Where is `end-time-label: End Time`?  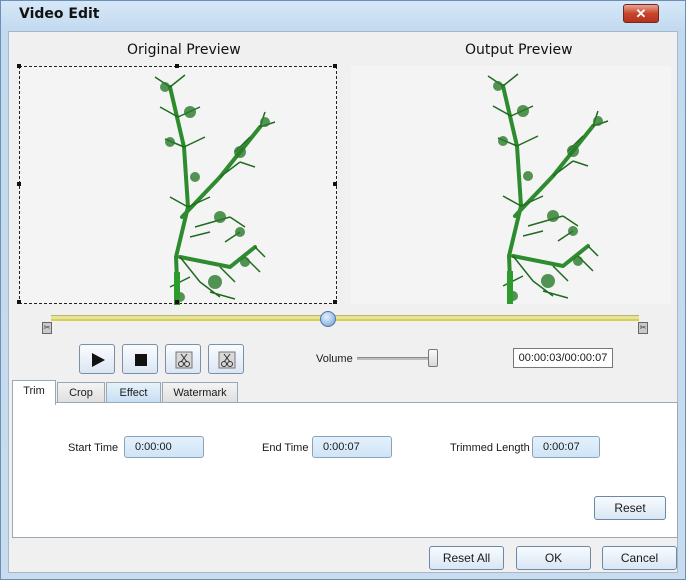
end-time-label: End Time is located at coordinates (285, 448).